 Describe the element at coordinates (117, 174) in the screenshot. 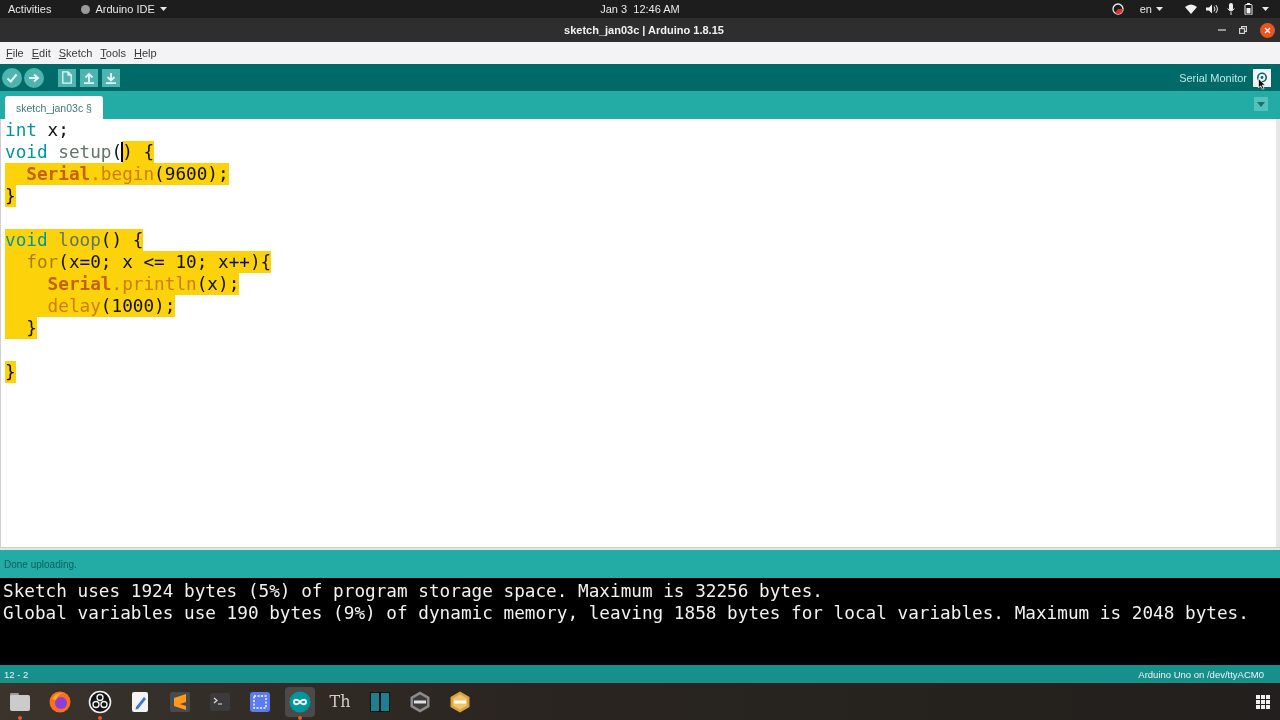

I see `code-line: Serial.begin(9600);` at that location.